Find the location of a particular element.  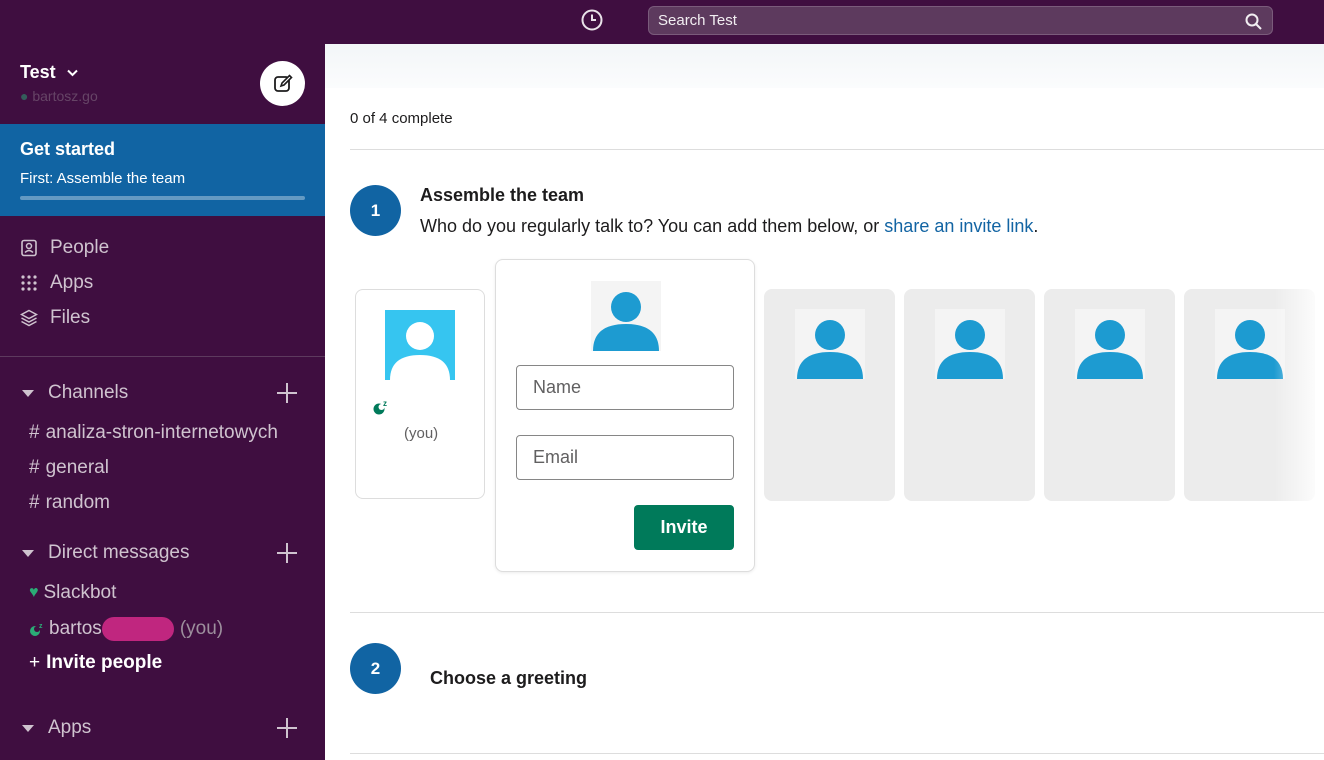

apps-grid-icon is located at coordinates (29, 283).